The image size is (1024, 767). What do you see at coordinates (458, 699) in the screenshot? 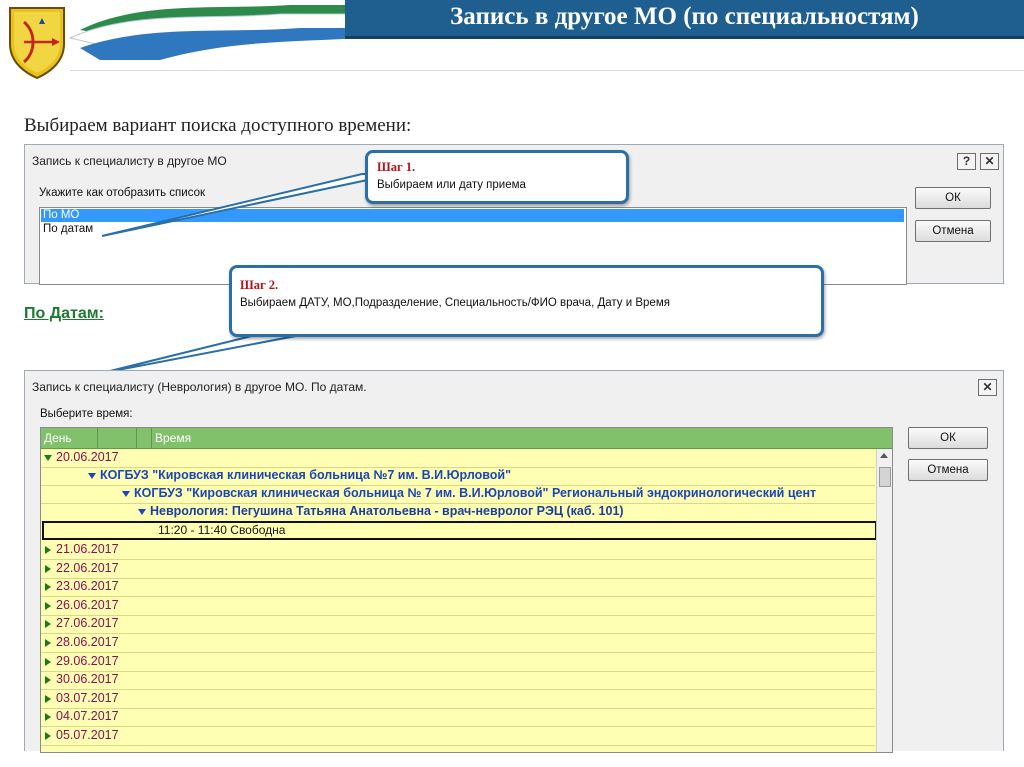
I see `date-row: 03.07.2017` at bounding box center [458, 699].